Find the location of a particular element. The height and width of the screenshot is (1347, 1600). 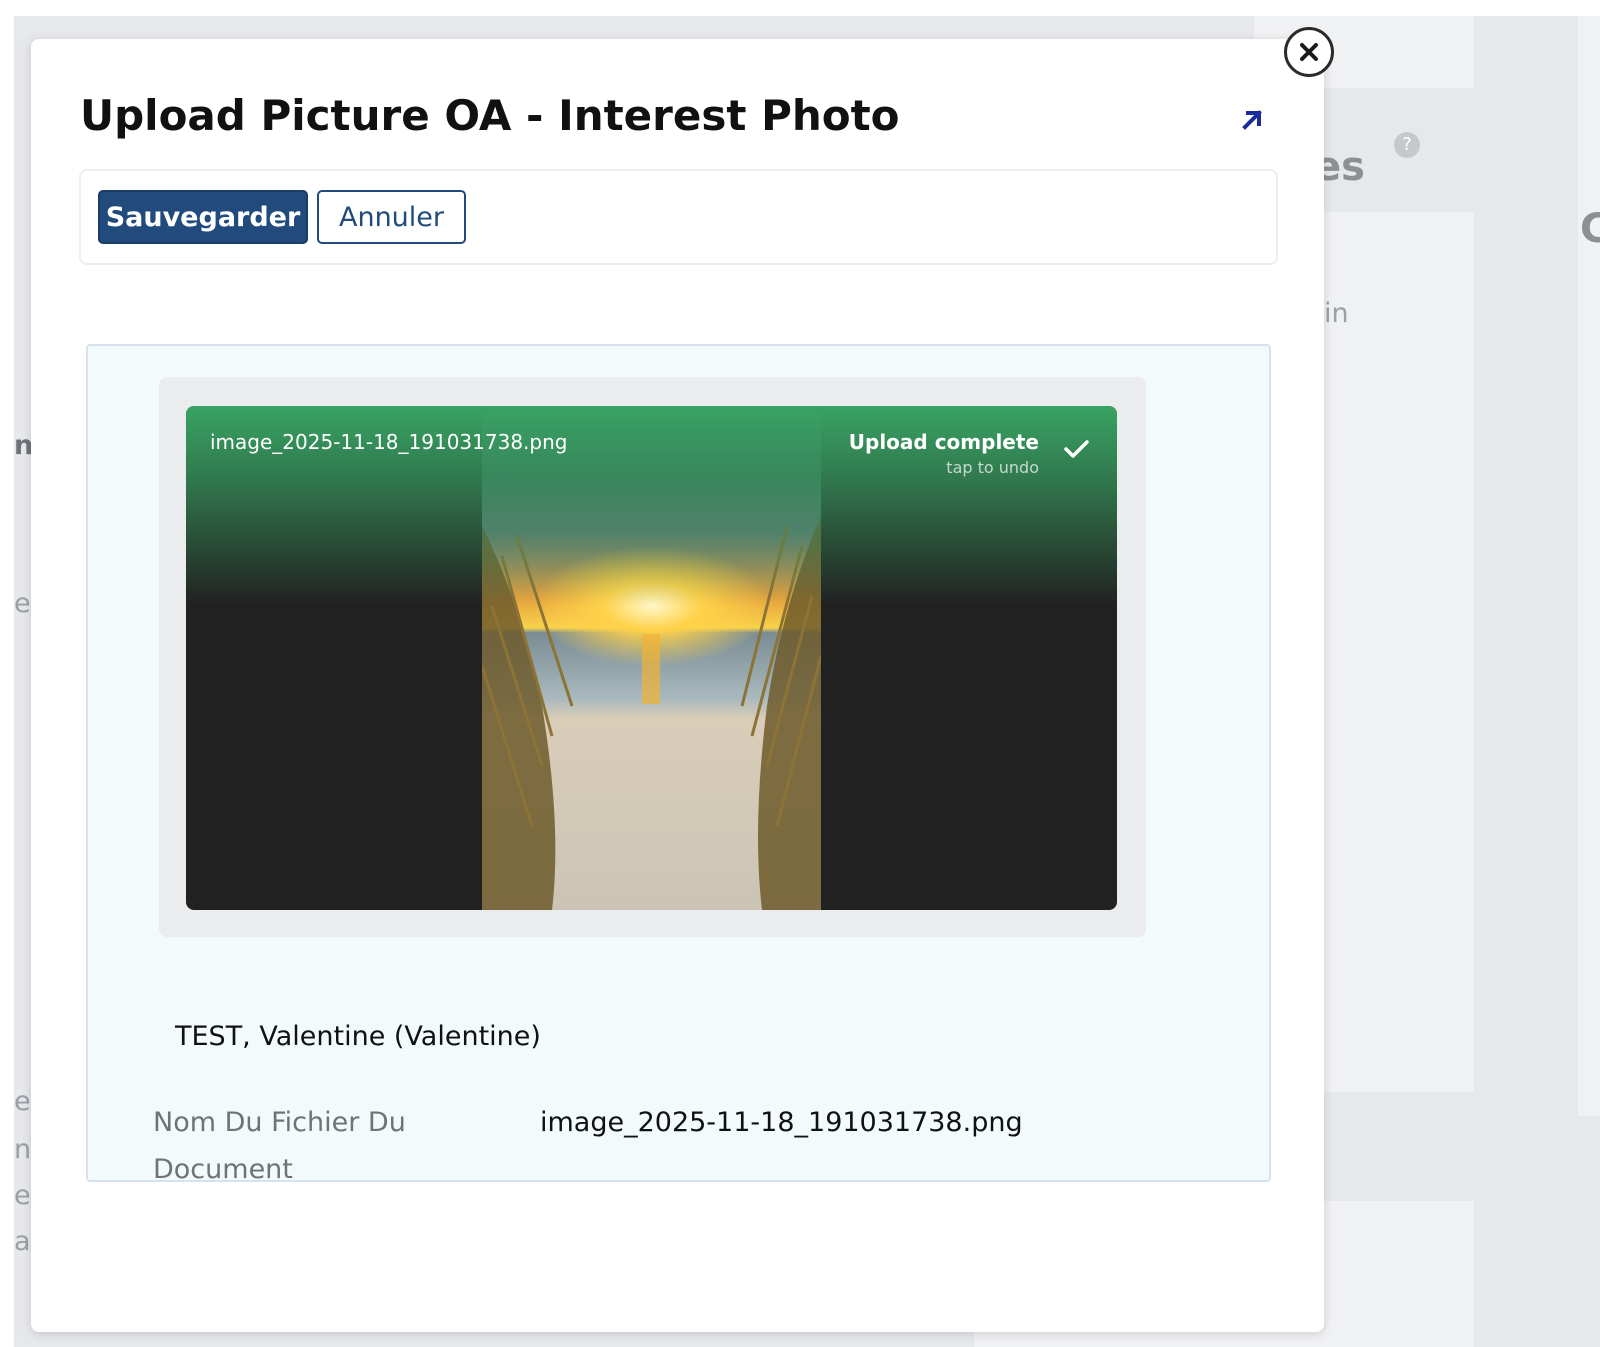

background-card-right is located at coordinates (1589, 566).